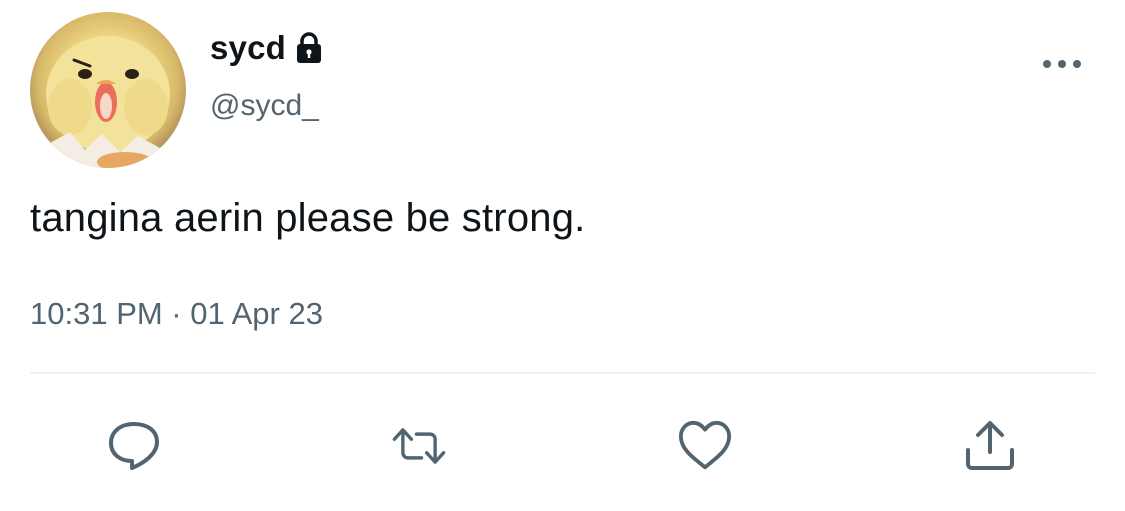 The image size is (1125, 511). I want to click on share-icon, so click(990, 445).